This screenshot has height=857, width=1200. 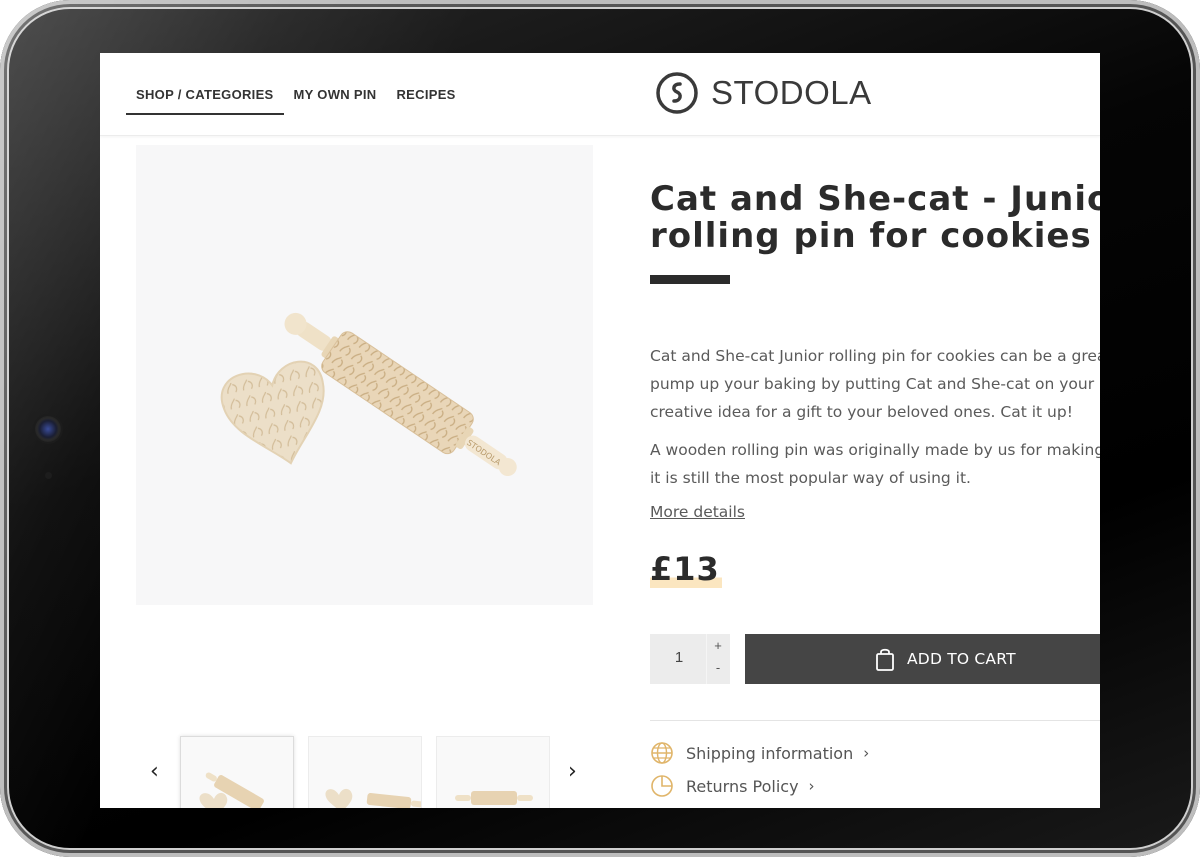 I want to click on pie-clock-icon, so click(x=662, y=786).